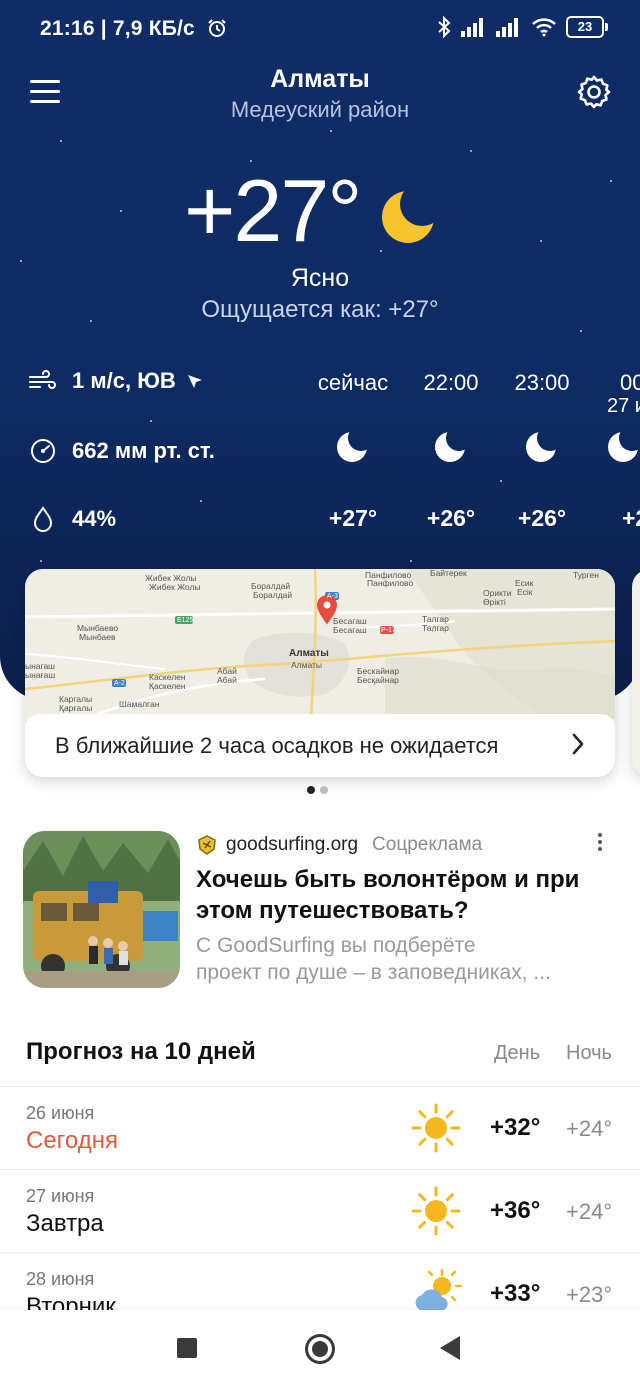 The width and height of the screenshot is (640, 1387). I want to click on district-name: Медеуский район, so click(320, 110).